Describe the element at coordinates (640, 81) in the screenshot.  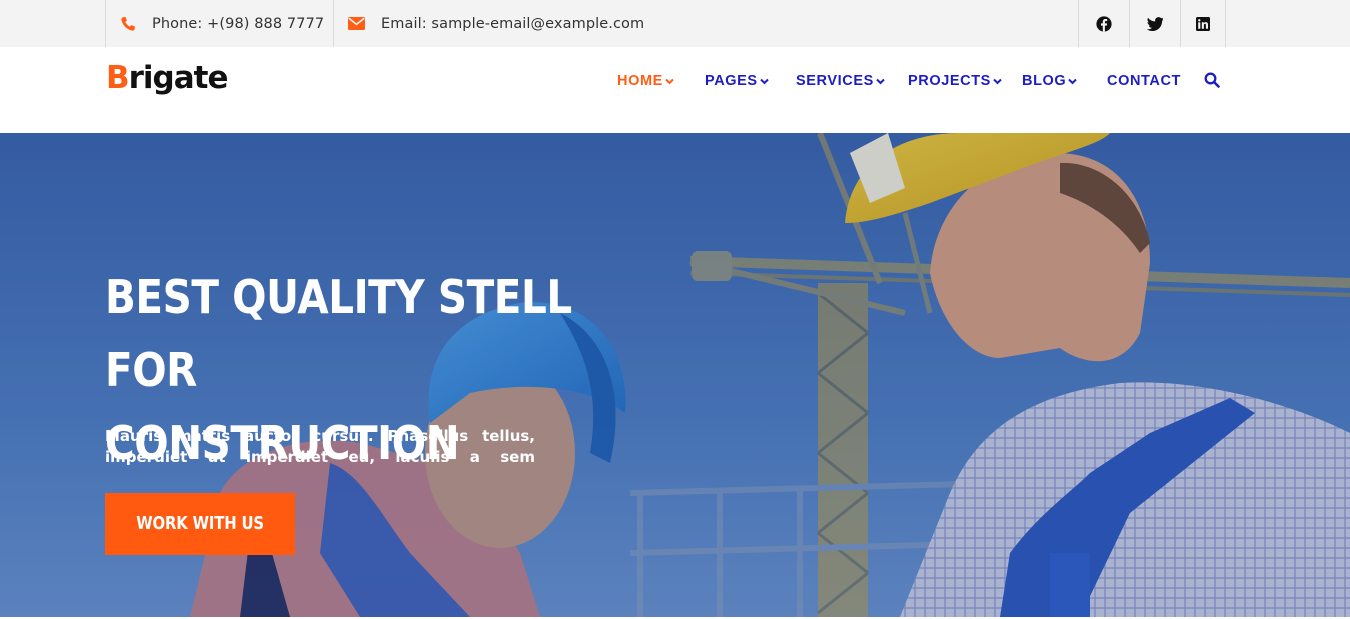
I see `nav-label-home: HOME` at that location.